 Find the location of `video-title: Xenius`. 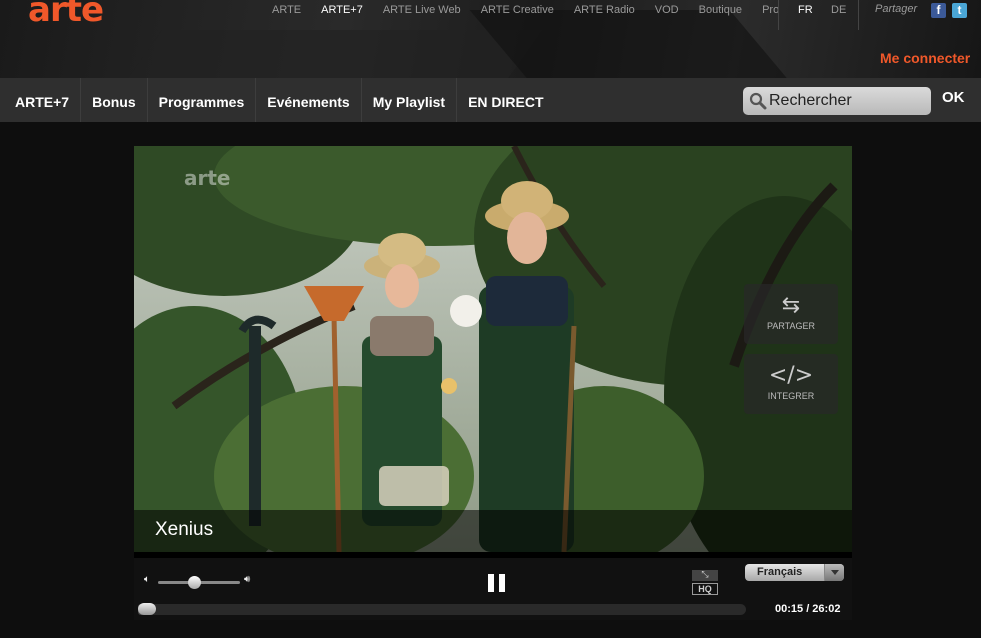

video-title: Xenius is located at coordinates (184, 529).